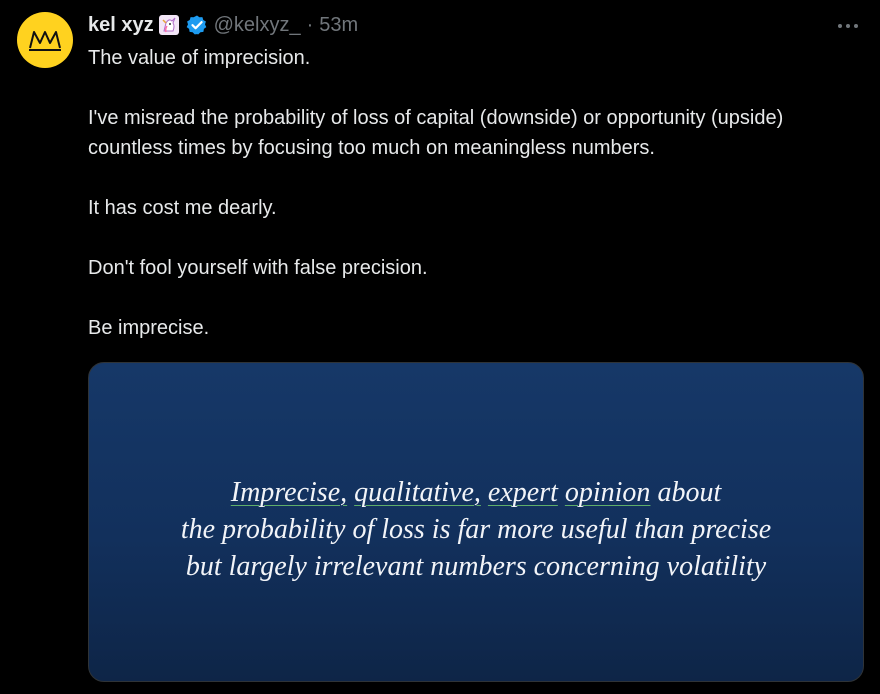 This screenshot has height=694, width=880. What do you see at coordinates (417, 492) in the screenshot?
I see `slide-word: qualitative,` at bounding box center [417, 492].